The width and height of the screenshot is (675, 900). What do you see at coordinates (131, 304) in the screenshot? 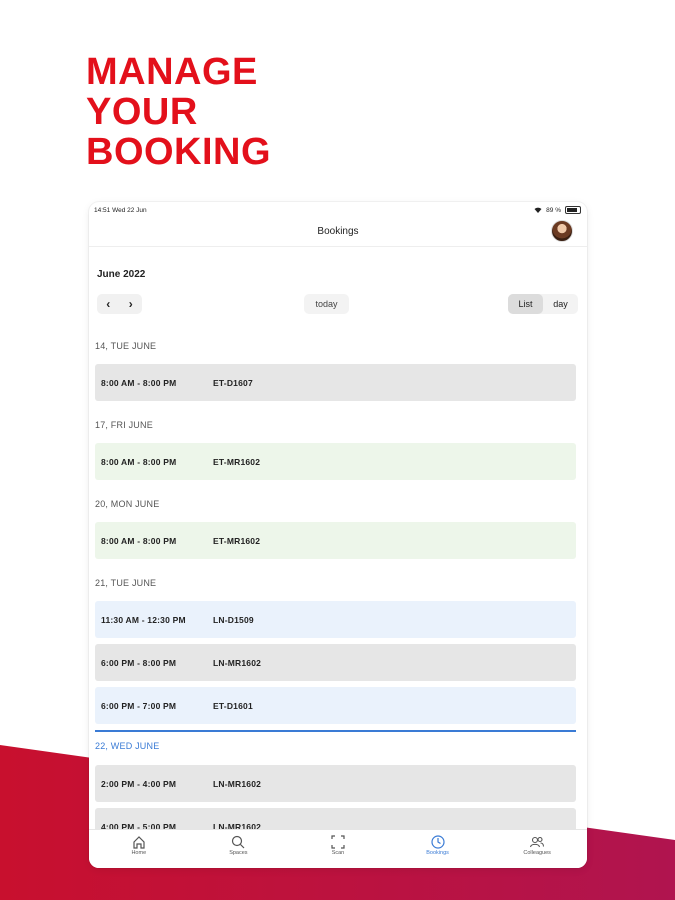
I see `chevron-right-icon: ›` at bounding box center [131, 304].